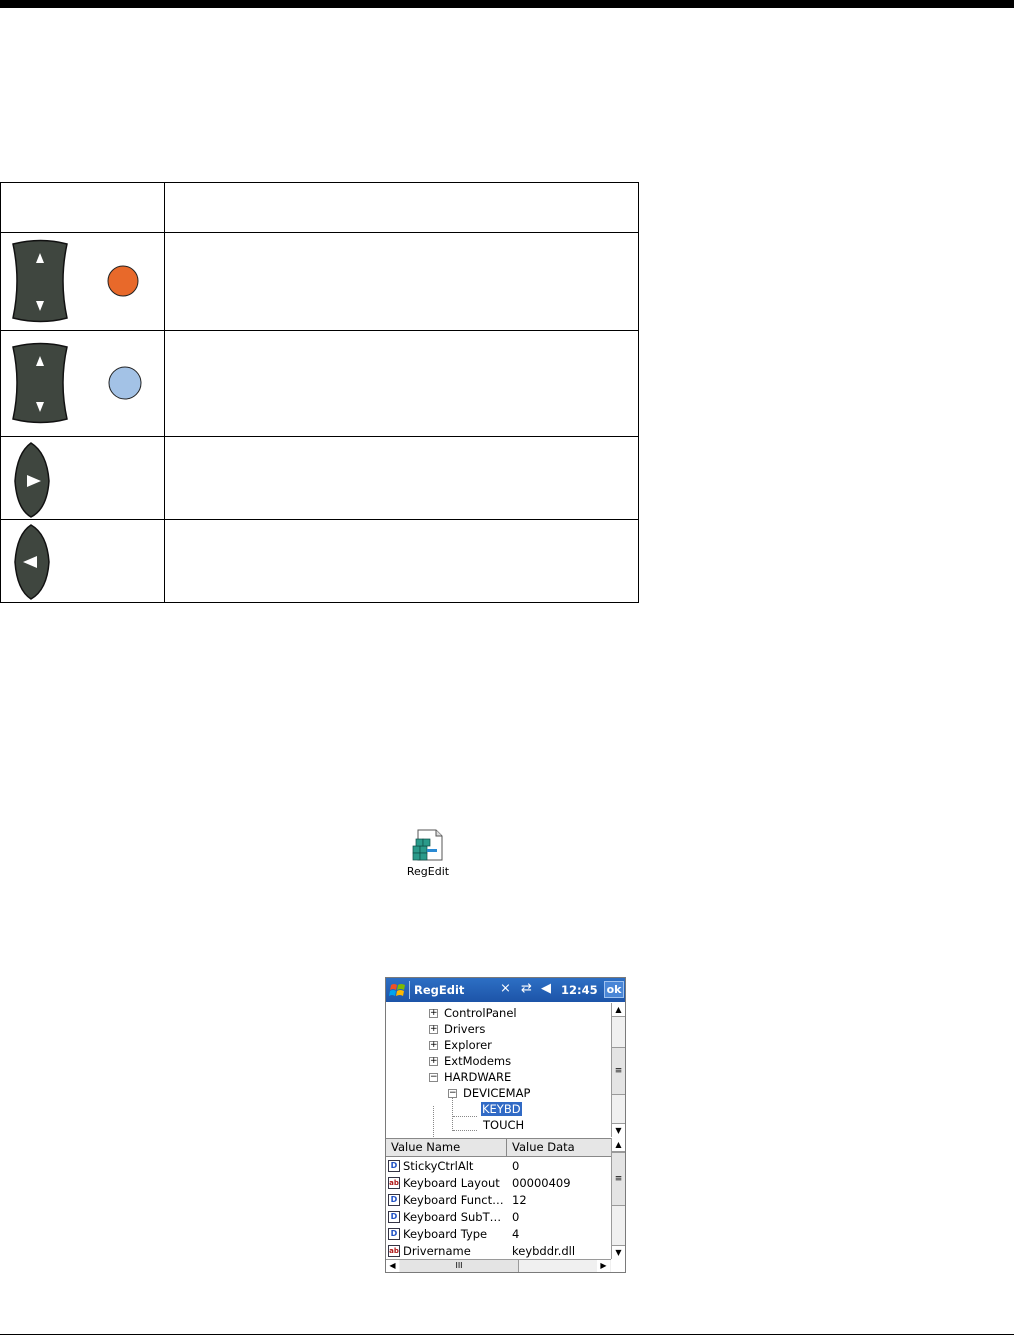 This screenshot has width=1014, height=1337. I want to click on tree-item-label: ControlPanel, so click(480, 1013).